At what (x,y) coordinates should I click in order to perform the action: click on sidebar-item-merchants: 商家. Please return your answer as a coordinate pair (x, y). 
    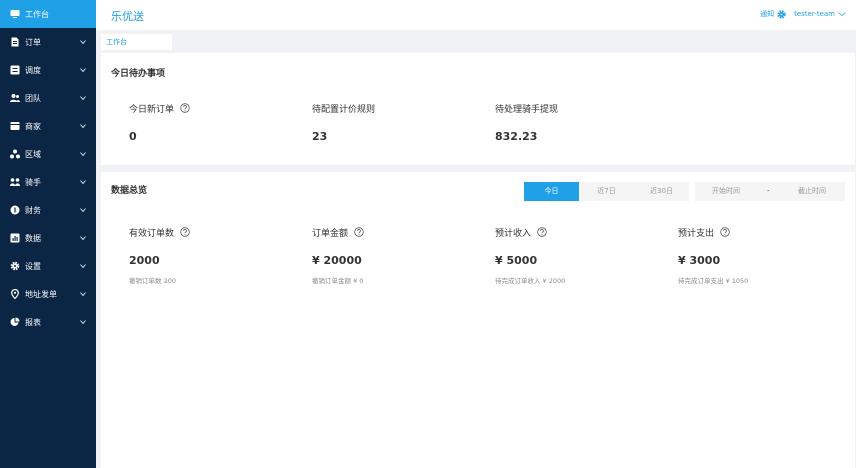
    Looking at the image, I should click on (48, 126).